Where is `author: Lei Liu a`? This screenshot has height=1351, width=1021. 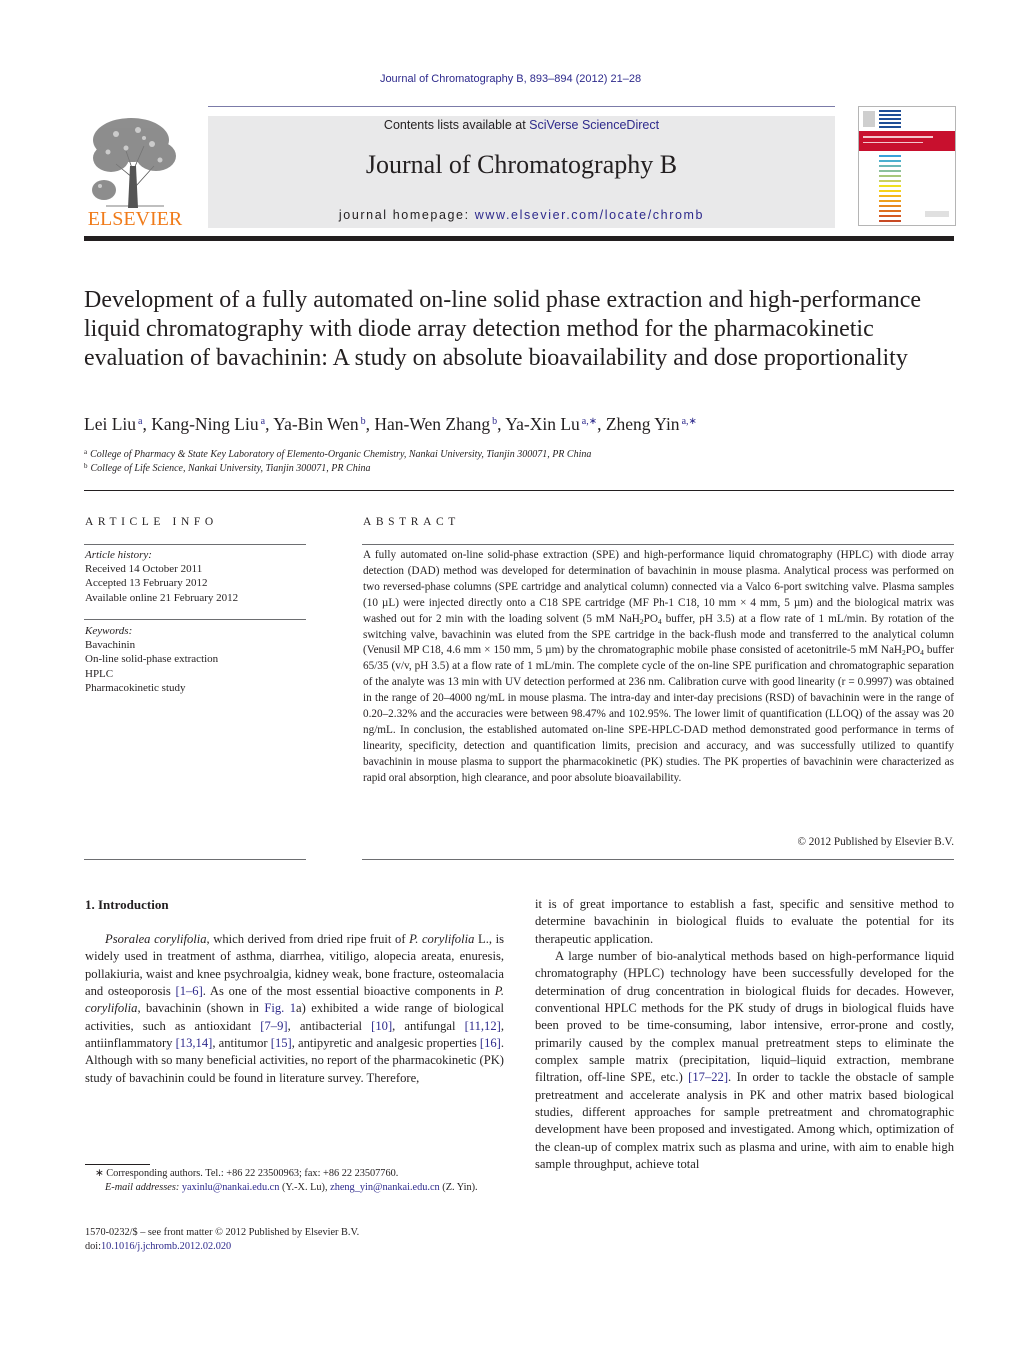
author: Lei Liu a is located at coordinates (113, 424).